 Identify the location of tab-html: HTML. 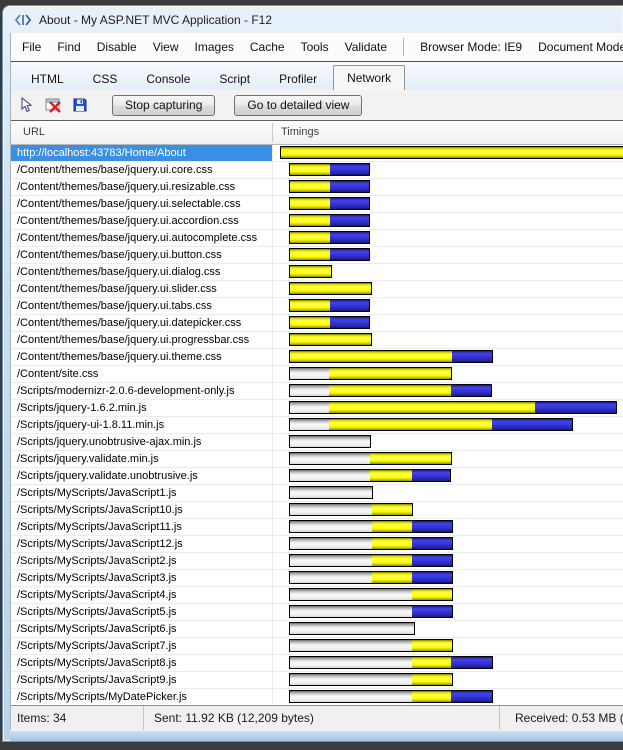
(47, 79).